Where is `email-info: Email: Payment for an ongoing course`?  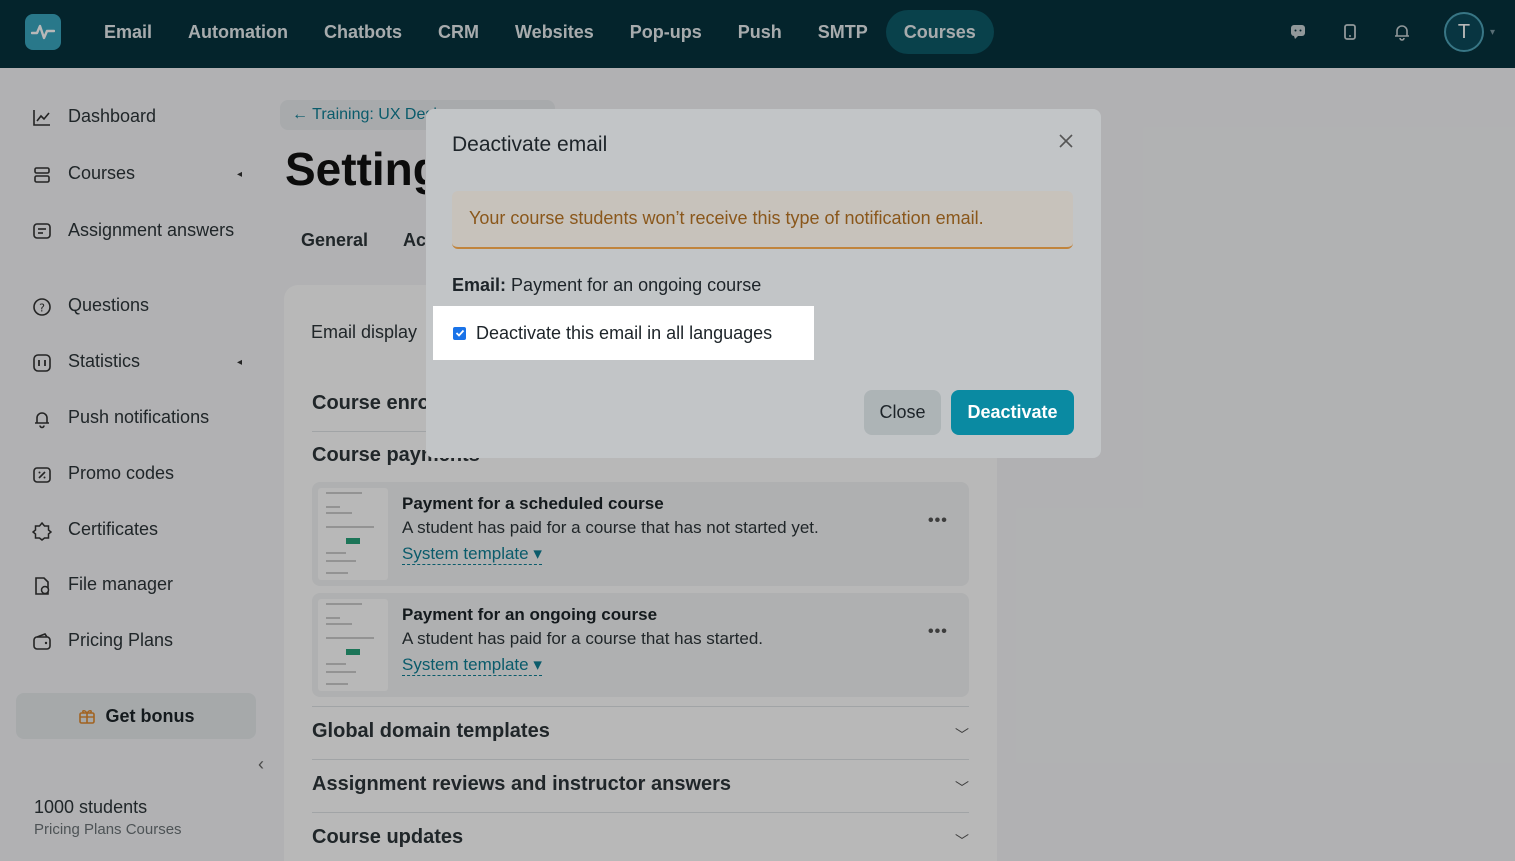 email-info: Email: Payment for an ongoing course is located at coordinates (606, 285).